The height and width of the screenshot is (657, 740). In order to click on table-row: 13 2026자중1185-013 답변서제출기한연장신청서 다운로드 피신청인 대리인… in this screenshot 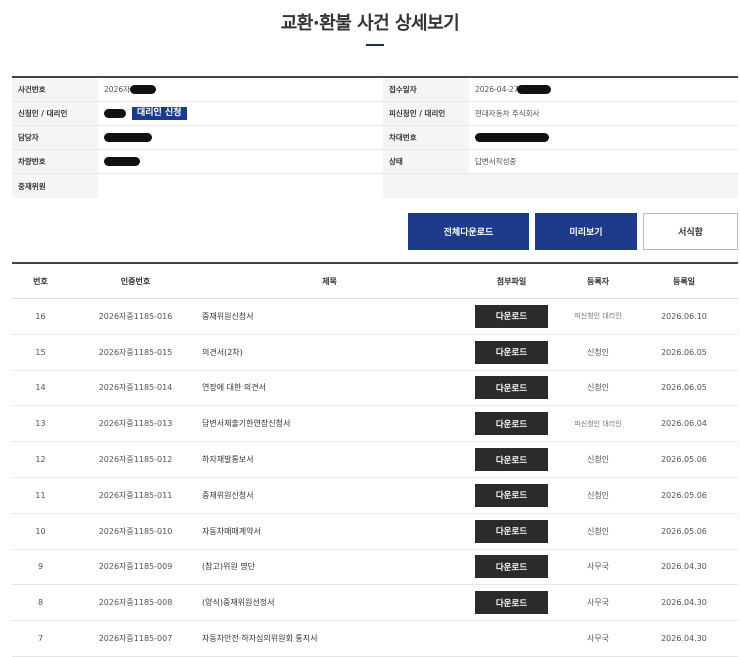, I will do `click(375, 424)`.